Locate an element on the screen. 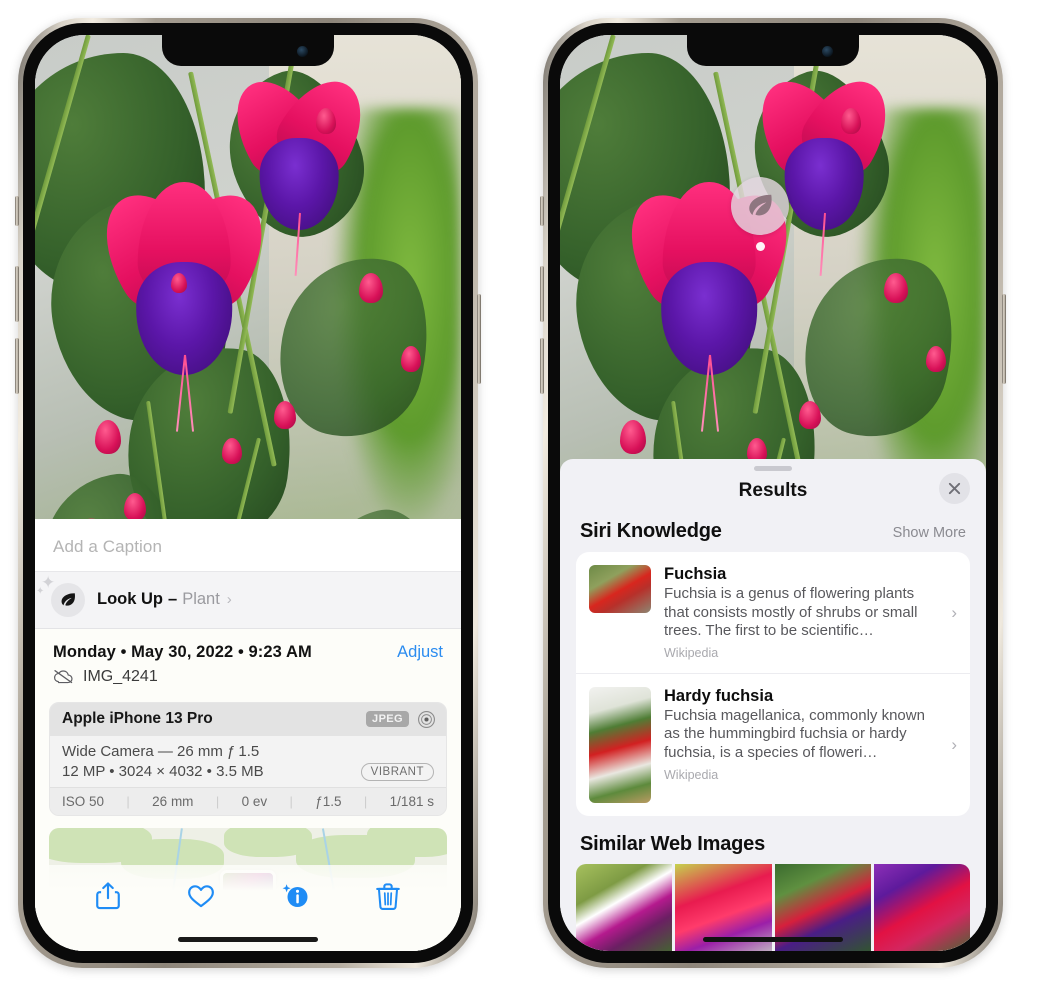 This screenshot has height=985, width=1055. look-up-row: ✦ ✦ Look Up – Plant › is located at coordinates (248, 599).